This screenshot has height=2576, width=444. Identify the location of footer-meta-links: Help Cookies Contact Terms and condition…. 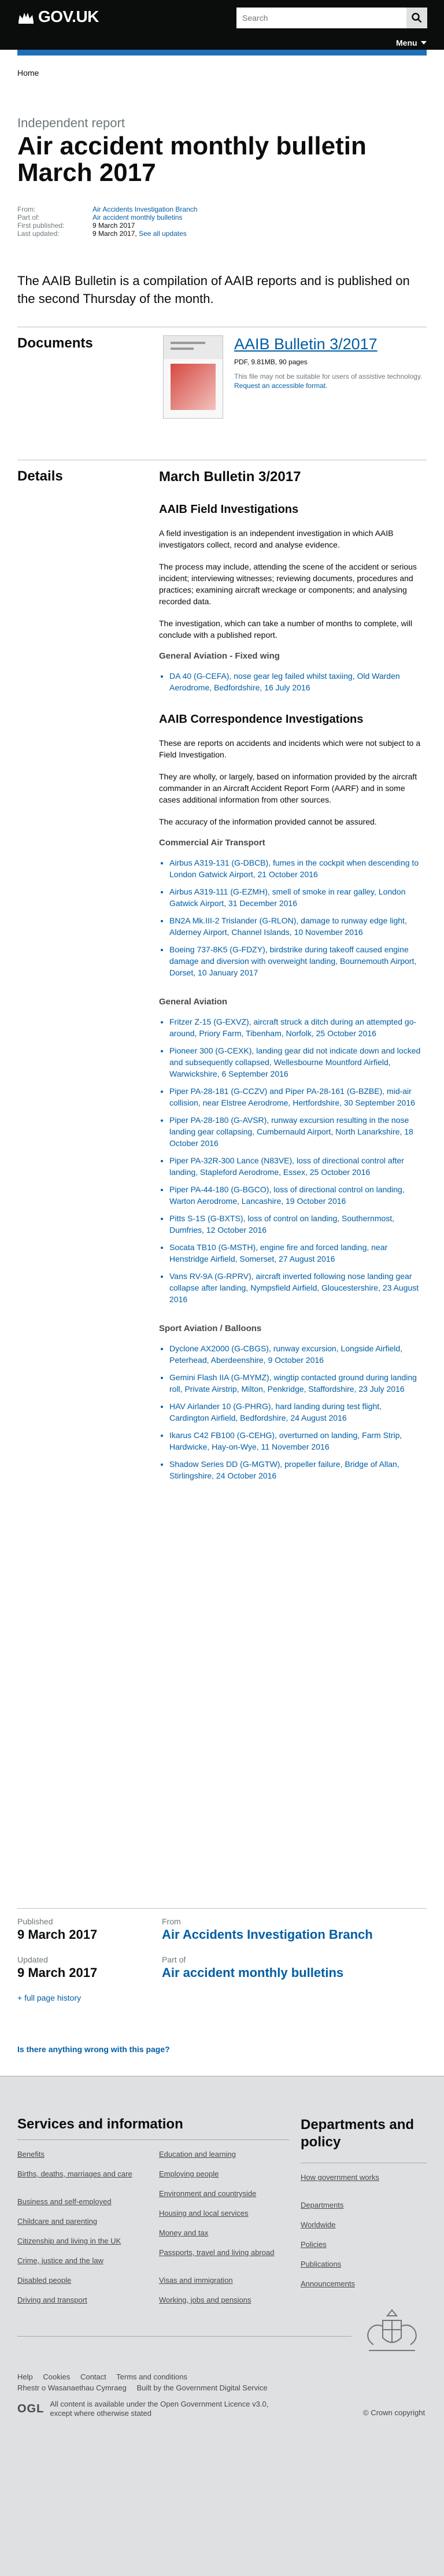
(143, 2382).